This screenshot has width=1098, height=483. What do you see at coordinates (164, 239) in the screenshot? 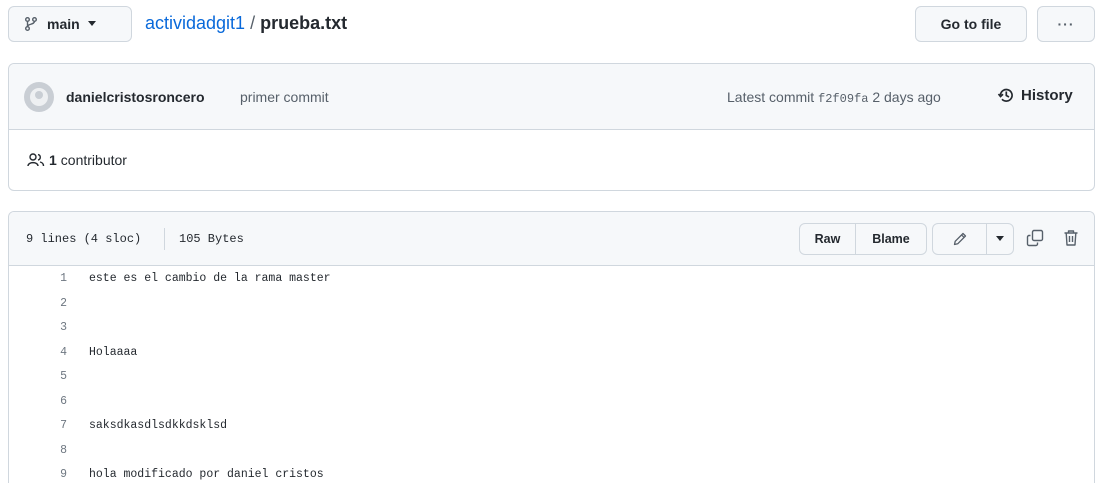
I see `divider` at bounding box center [164, 239].